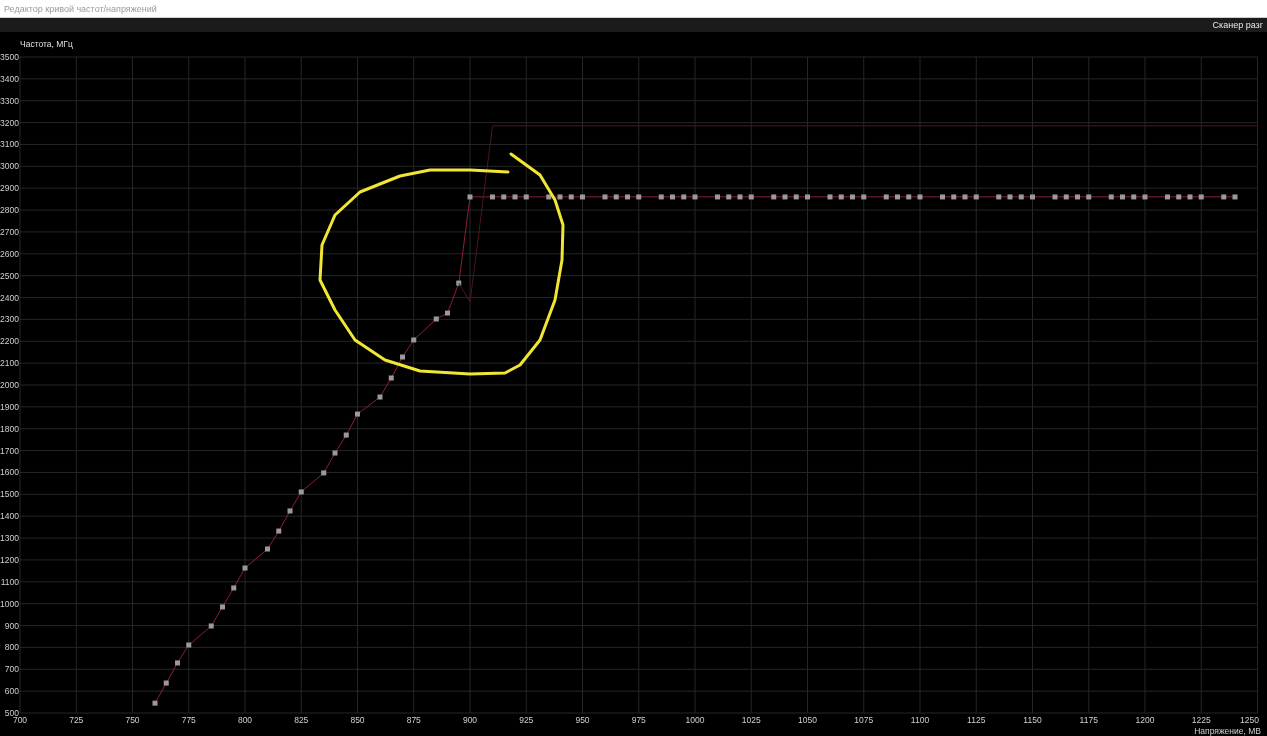  Describe the element at coordinates (357, 720) in the screenshot. I see `x-tick-label: 850` at that location.